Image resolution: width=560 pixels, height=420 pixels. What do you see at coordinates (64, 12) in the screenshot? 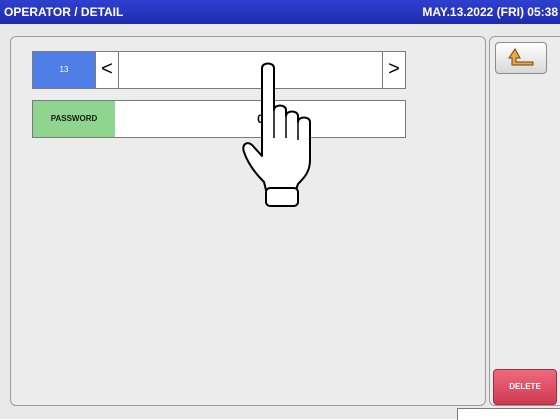
I see `page-title: OPERATOR / DETAIL` at bounding box center [64, 12].